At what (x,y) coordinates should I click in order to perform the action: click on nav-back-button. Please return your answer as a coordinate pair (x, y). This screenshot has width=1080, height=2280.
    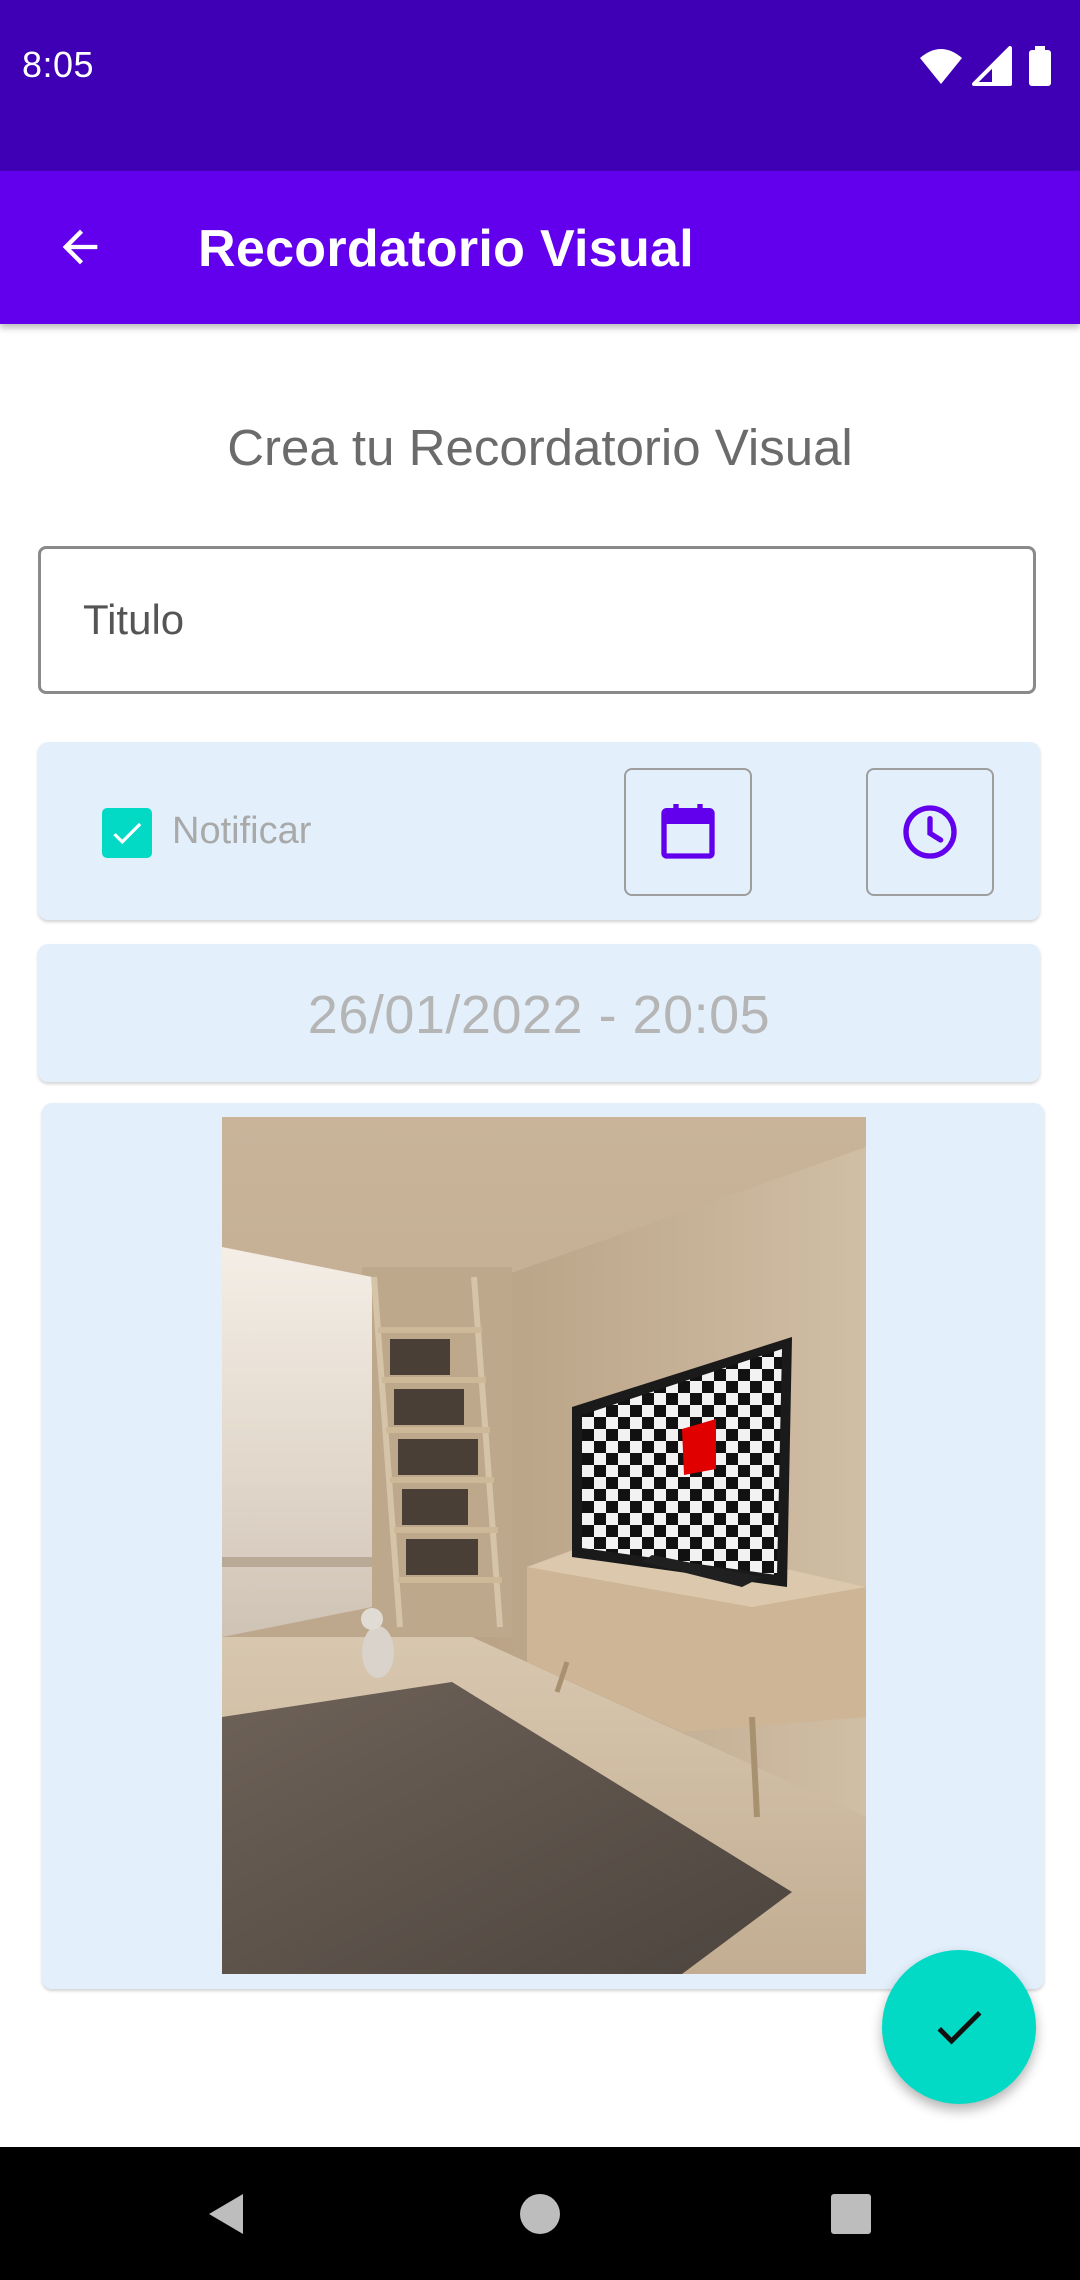
    Looking at the image, I should click on (224, 2213).